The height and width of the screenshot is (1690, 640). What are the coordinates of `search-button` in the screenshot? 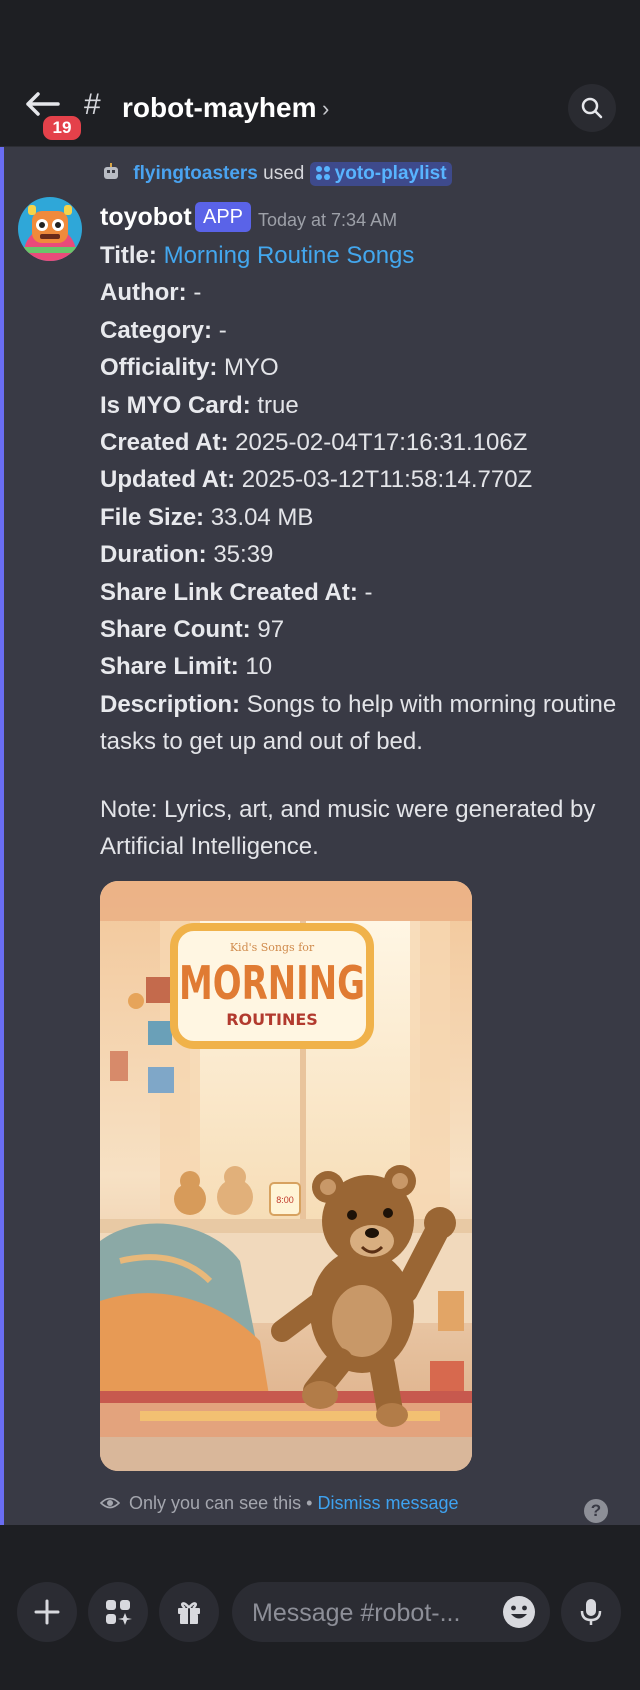 It's located at (592, 108).